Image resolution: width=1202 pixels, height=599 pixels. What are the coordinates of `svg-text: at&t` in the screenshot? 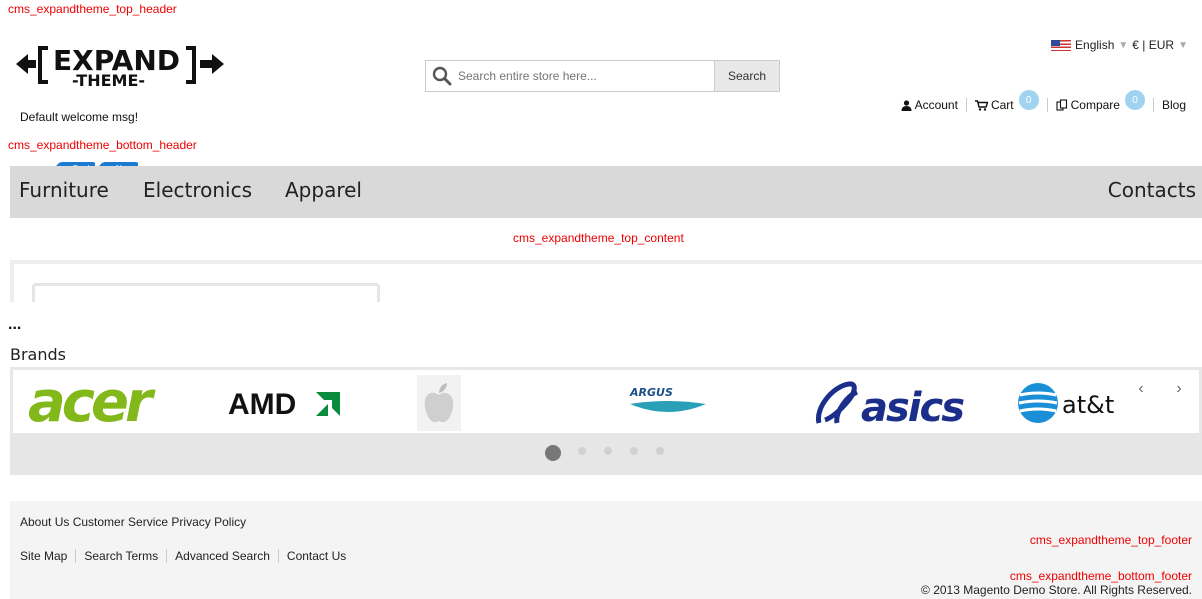 It's located at (1088, 405).